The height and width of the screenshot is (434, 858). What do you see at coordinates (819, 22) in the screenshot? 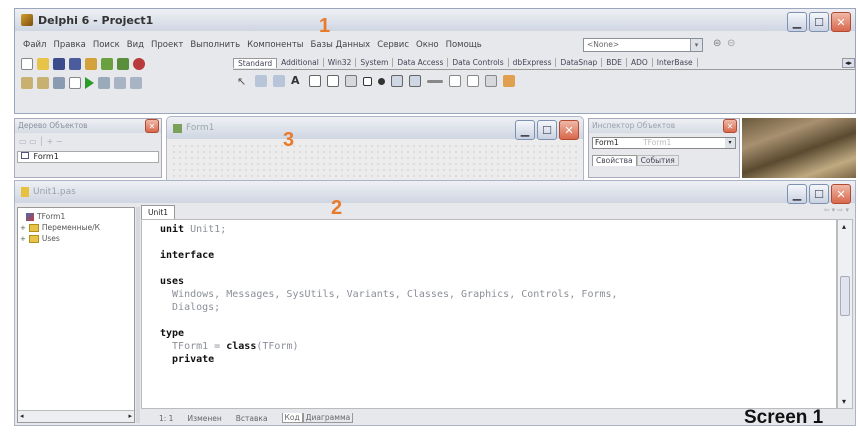
I see `maximize-button: ☐` at bounding box center [819, 22].